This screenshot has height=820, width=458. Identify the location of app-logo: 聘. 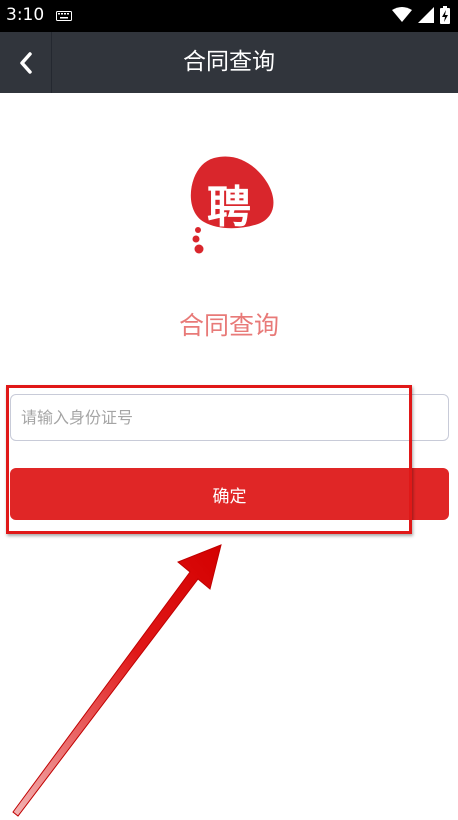
(230, 204).